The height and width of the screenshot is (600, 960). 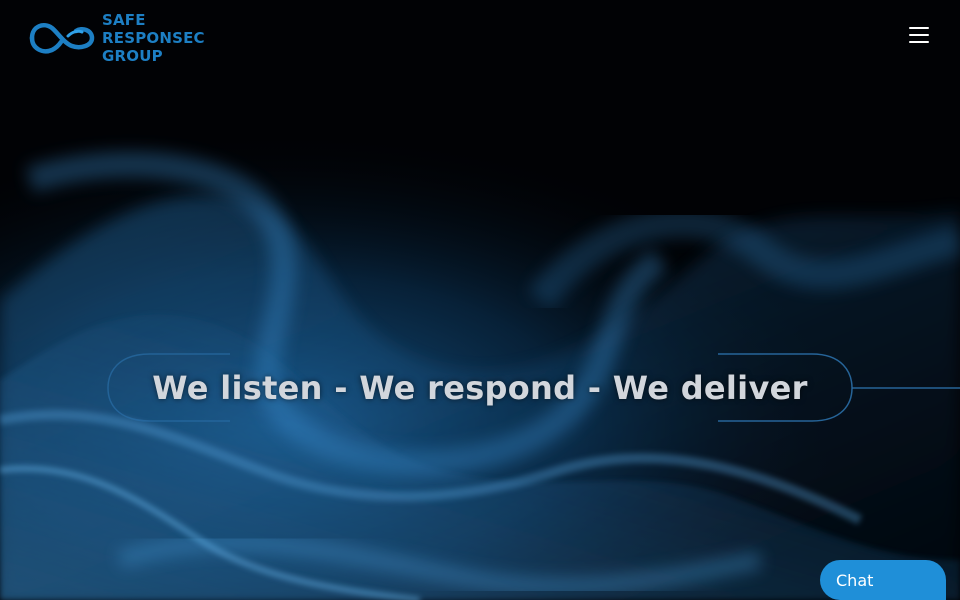 I want to click on logo-wordmark: SAFE RESPONSEC GROUP, so click(x=153, y=38).